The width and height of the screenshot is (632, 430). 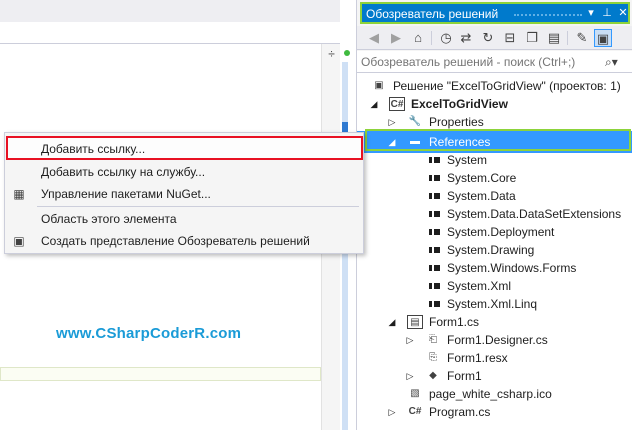 What do you see at coordinates (456, 122) in the screenshot?
I see `properties-label: Properties` at bounding box center [456, 122].